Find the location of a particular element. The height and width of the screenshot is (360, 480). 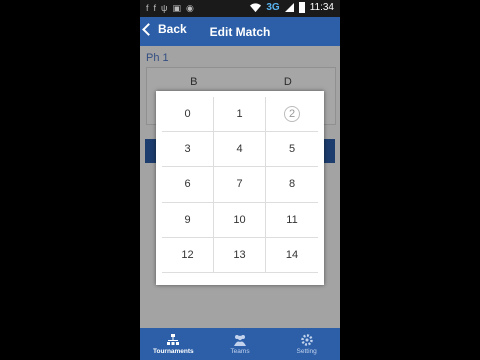

score-option: 5 is located at coordinates (292, 150).